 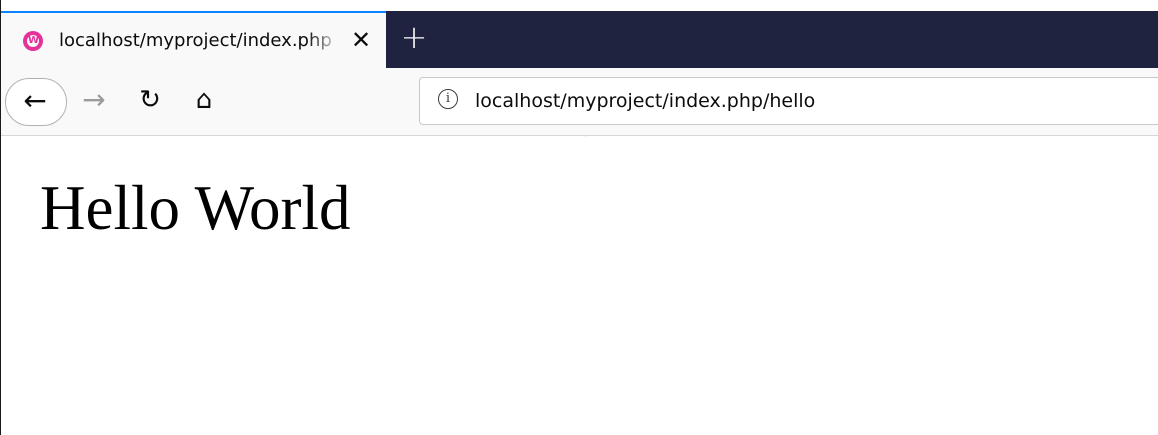 I want to click on home-button: ⌂, so click(x=204, y=101).